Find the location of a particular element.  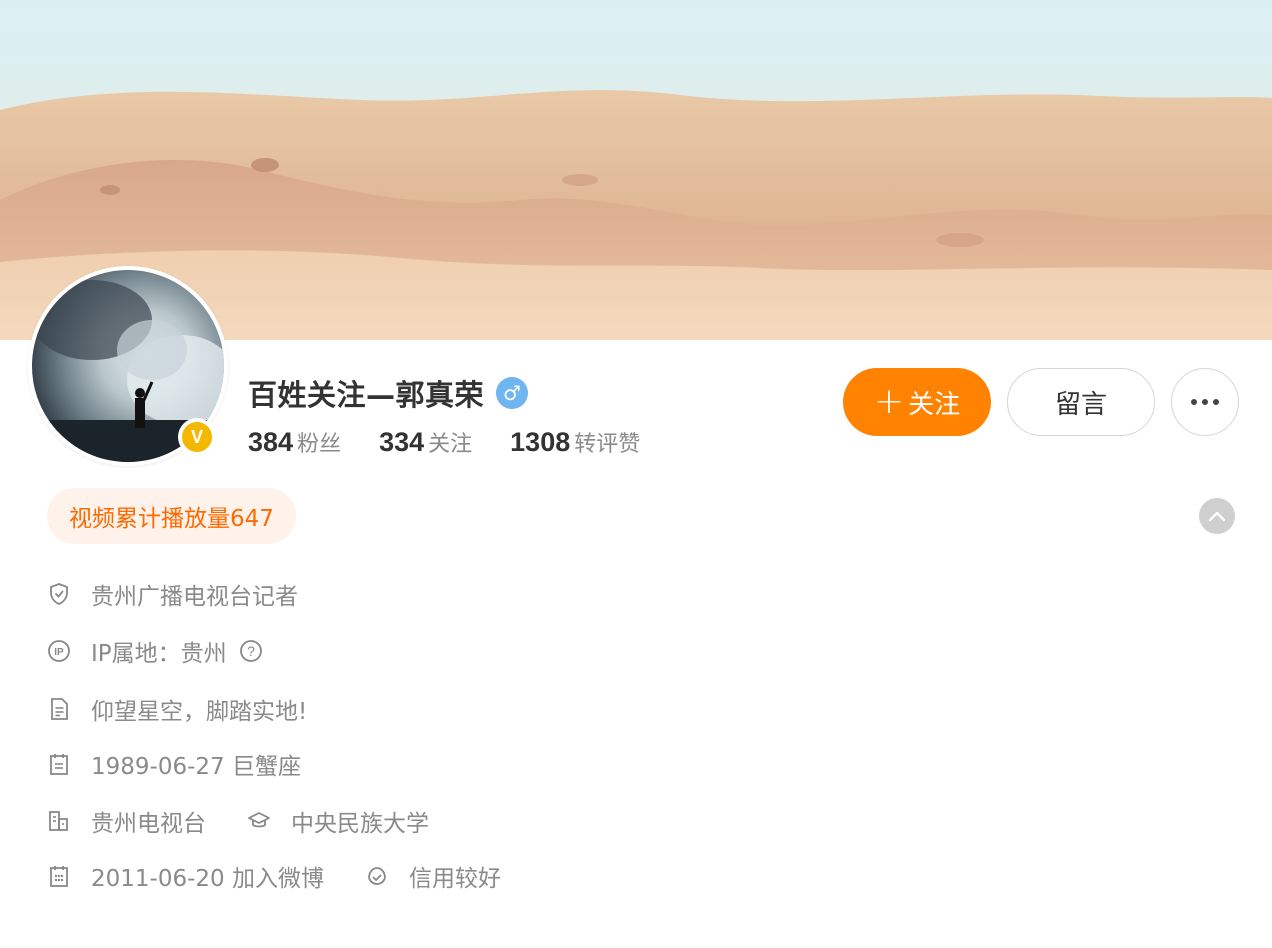

question-icon: ? is located at coordinates (251, 651).